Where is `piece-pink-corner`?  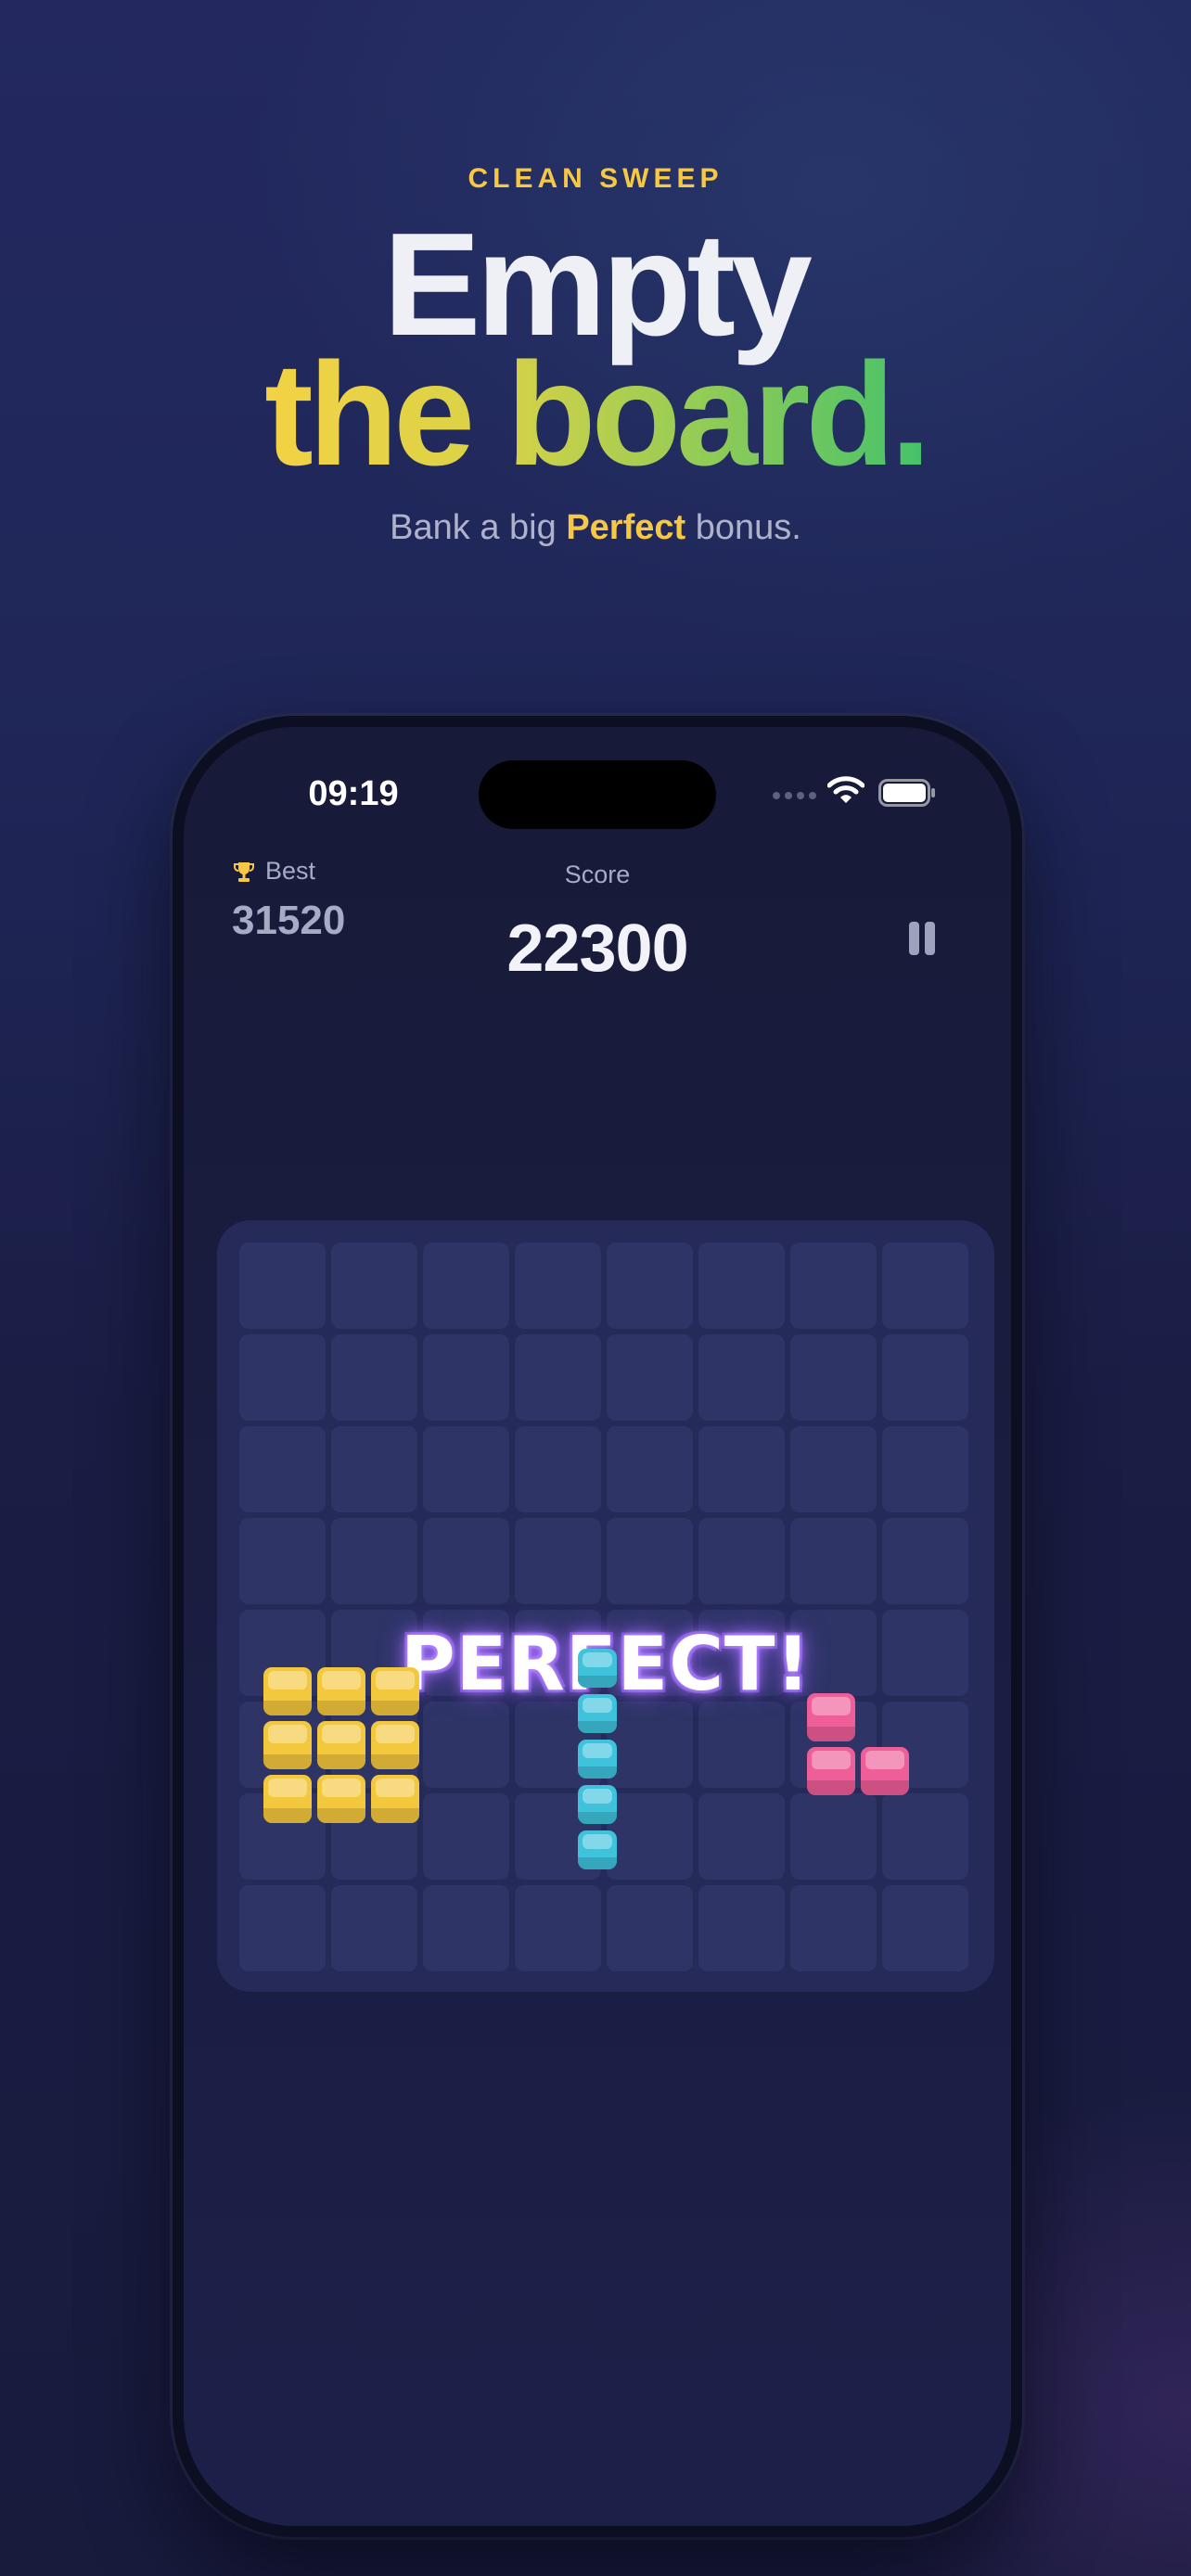
piece-pink-corner is located at coordinates (858, 1744).